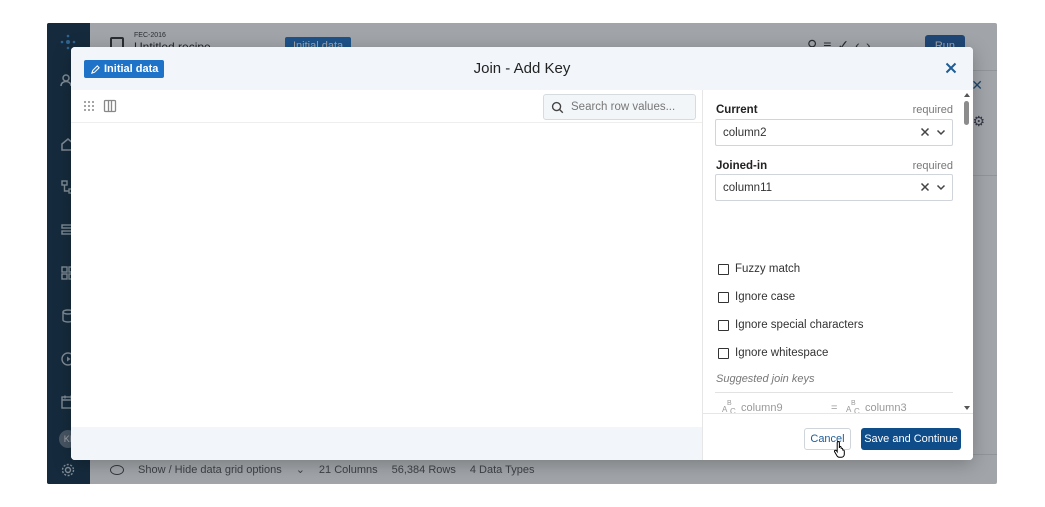  I want to click on ignore-special-characters-checkbox, so click(723, 325).